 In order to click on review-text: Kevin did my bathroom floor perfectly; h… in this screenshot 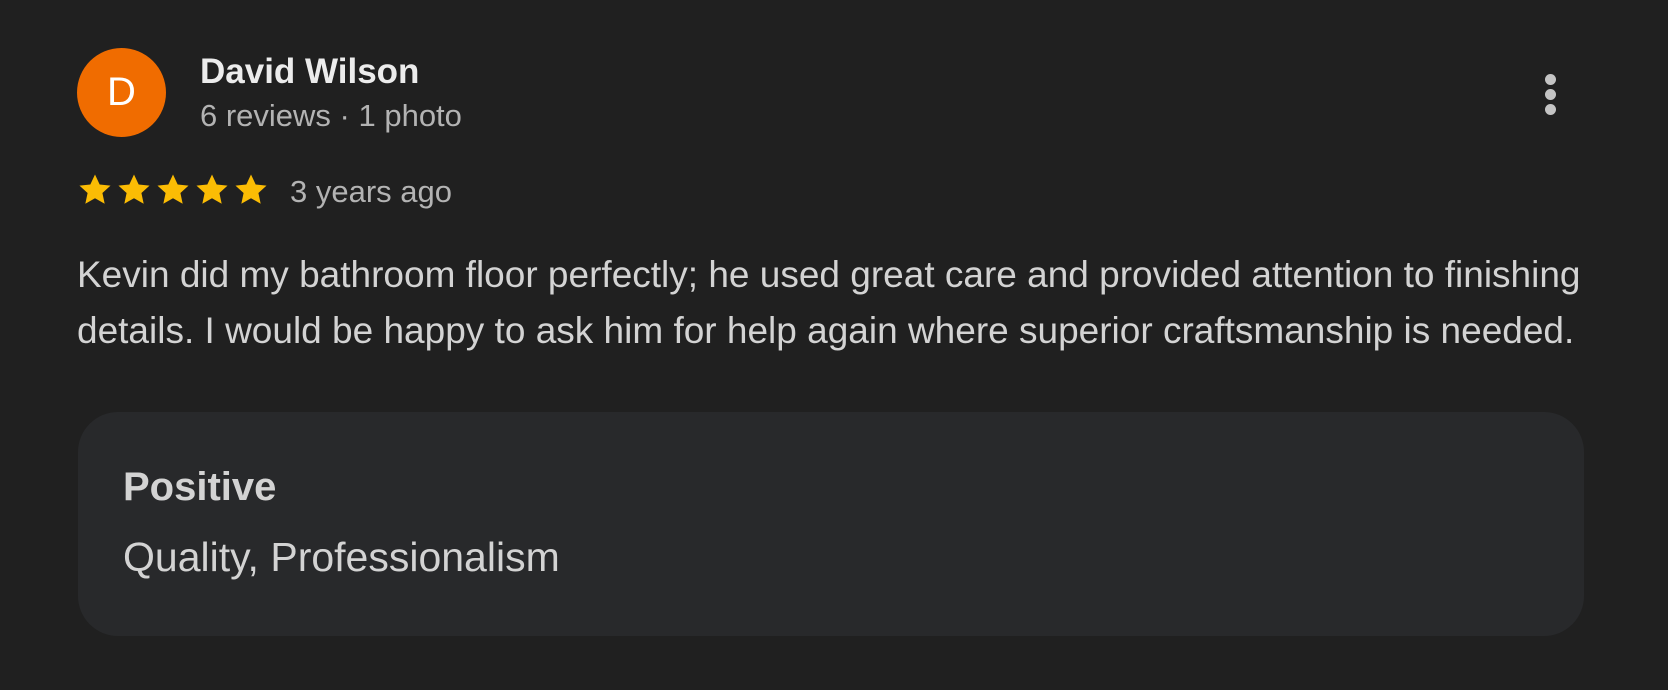, I will do `click(829, 302)`.